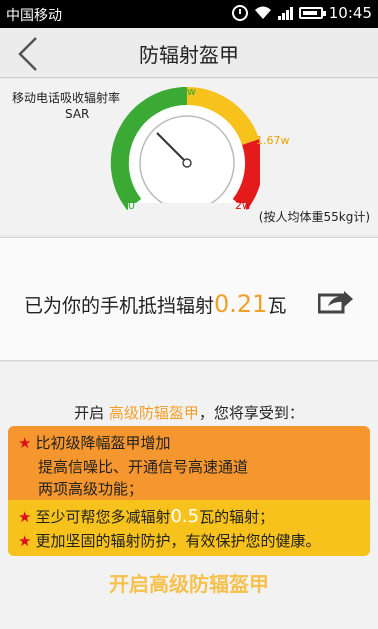 The height and width of the screenshot is (629, 378). I want to click on status-icons: 10:45, so click(301, 13).